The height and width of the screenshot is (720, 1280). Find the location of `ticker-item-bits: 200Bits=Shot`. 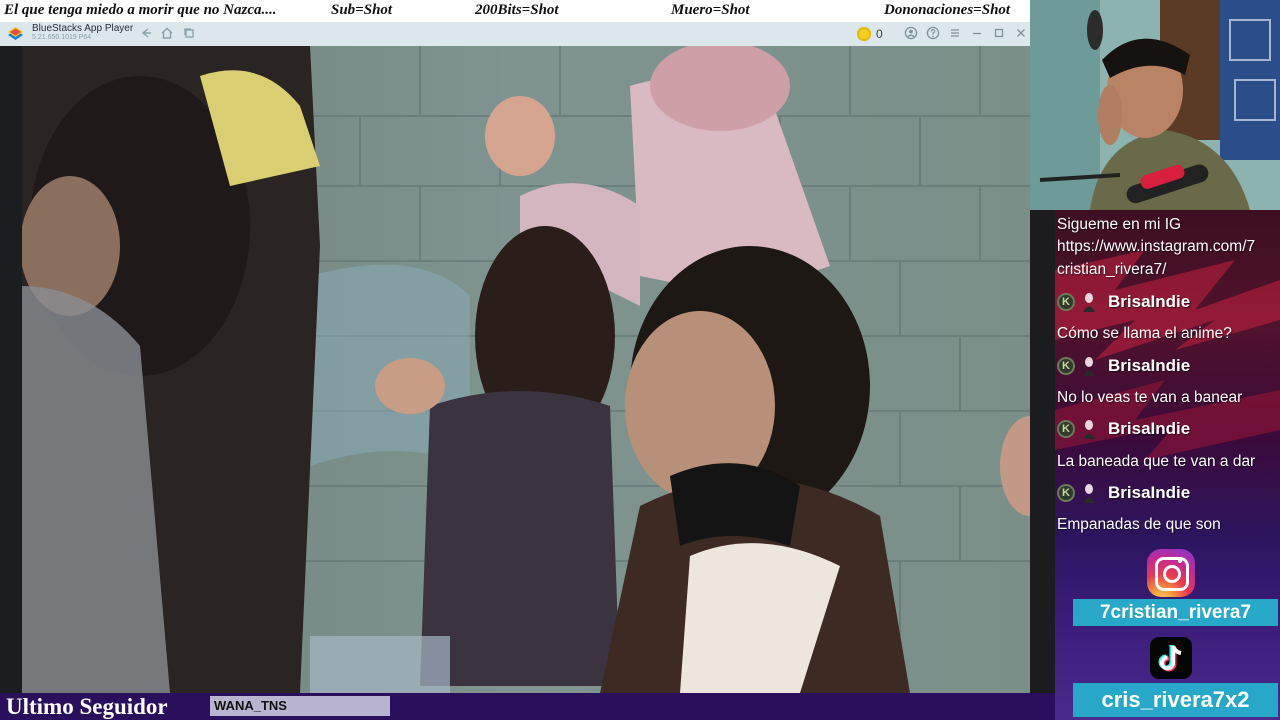

ticker-item-bits: 200Bits=Shot is located at coordinates (517, 10).